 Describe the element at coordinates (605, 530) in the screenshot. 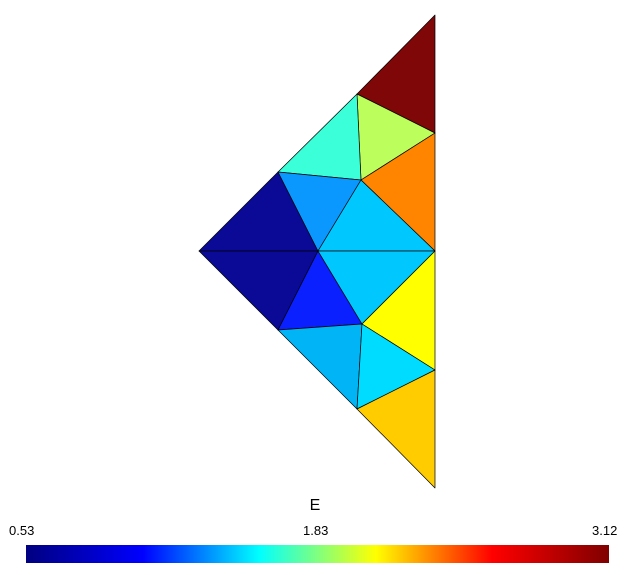

I see `colorbar-max-label: 3.12` at that location.